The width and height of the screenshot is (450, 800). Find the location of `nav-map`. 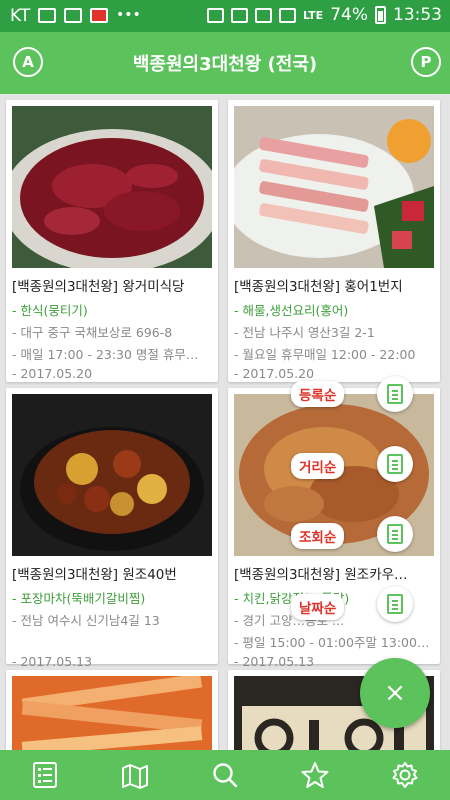

nav-map is located at coordinates (135, 775).